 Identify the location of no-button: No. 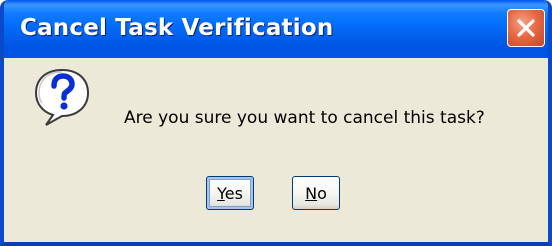
(316, 193).